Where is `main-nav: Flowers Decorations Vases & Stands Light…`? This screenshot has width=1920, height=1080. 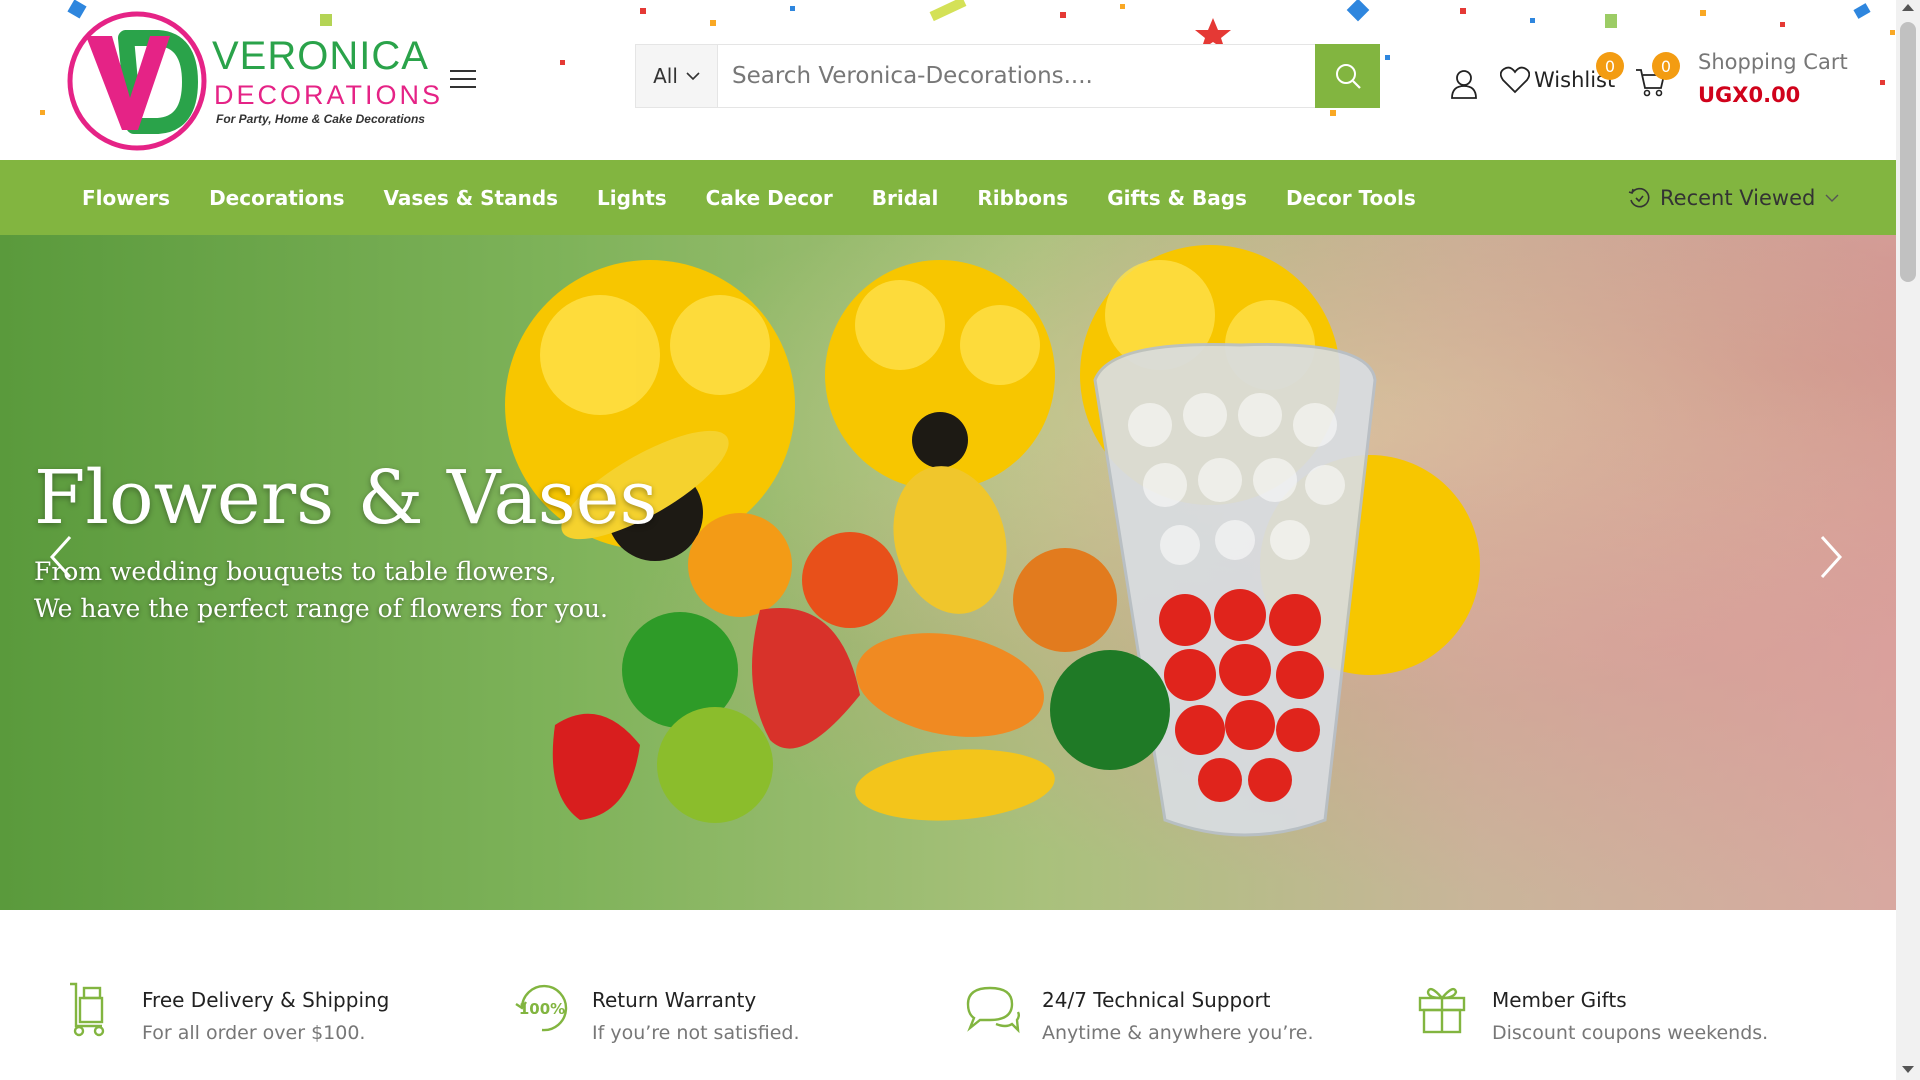
main-nav: Flowers Decorations Vases & Stands Light… is located at coordinates (948, 197).